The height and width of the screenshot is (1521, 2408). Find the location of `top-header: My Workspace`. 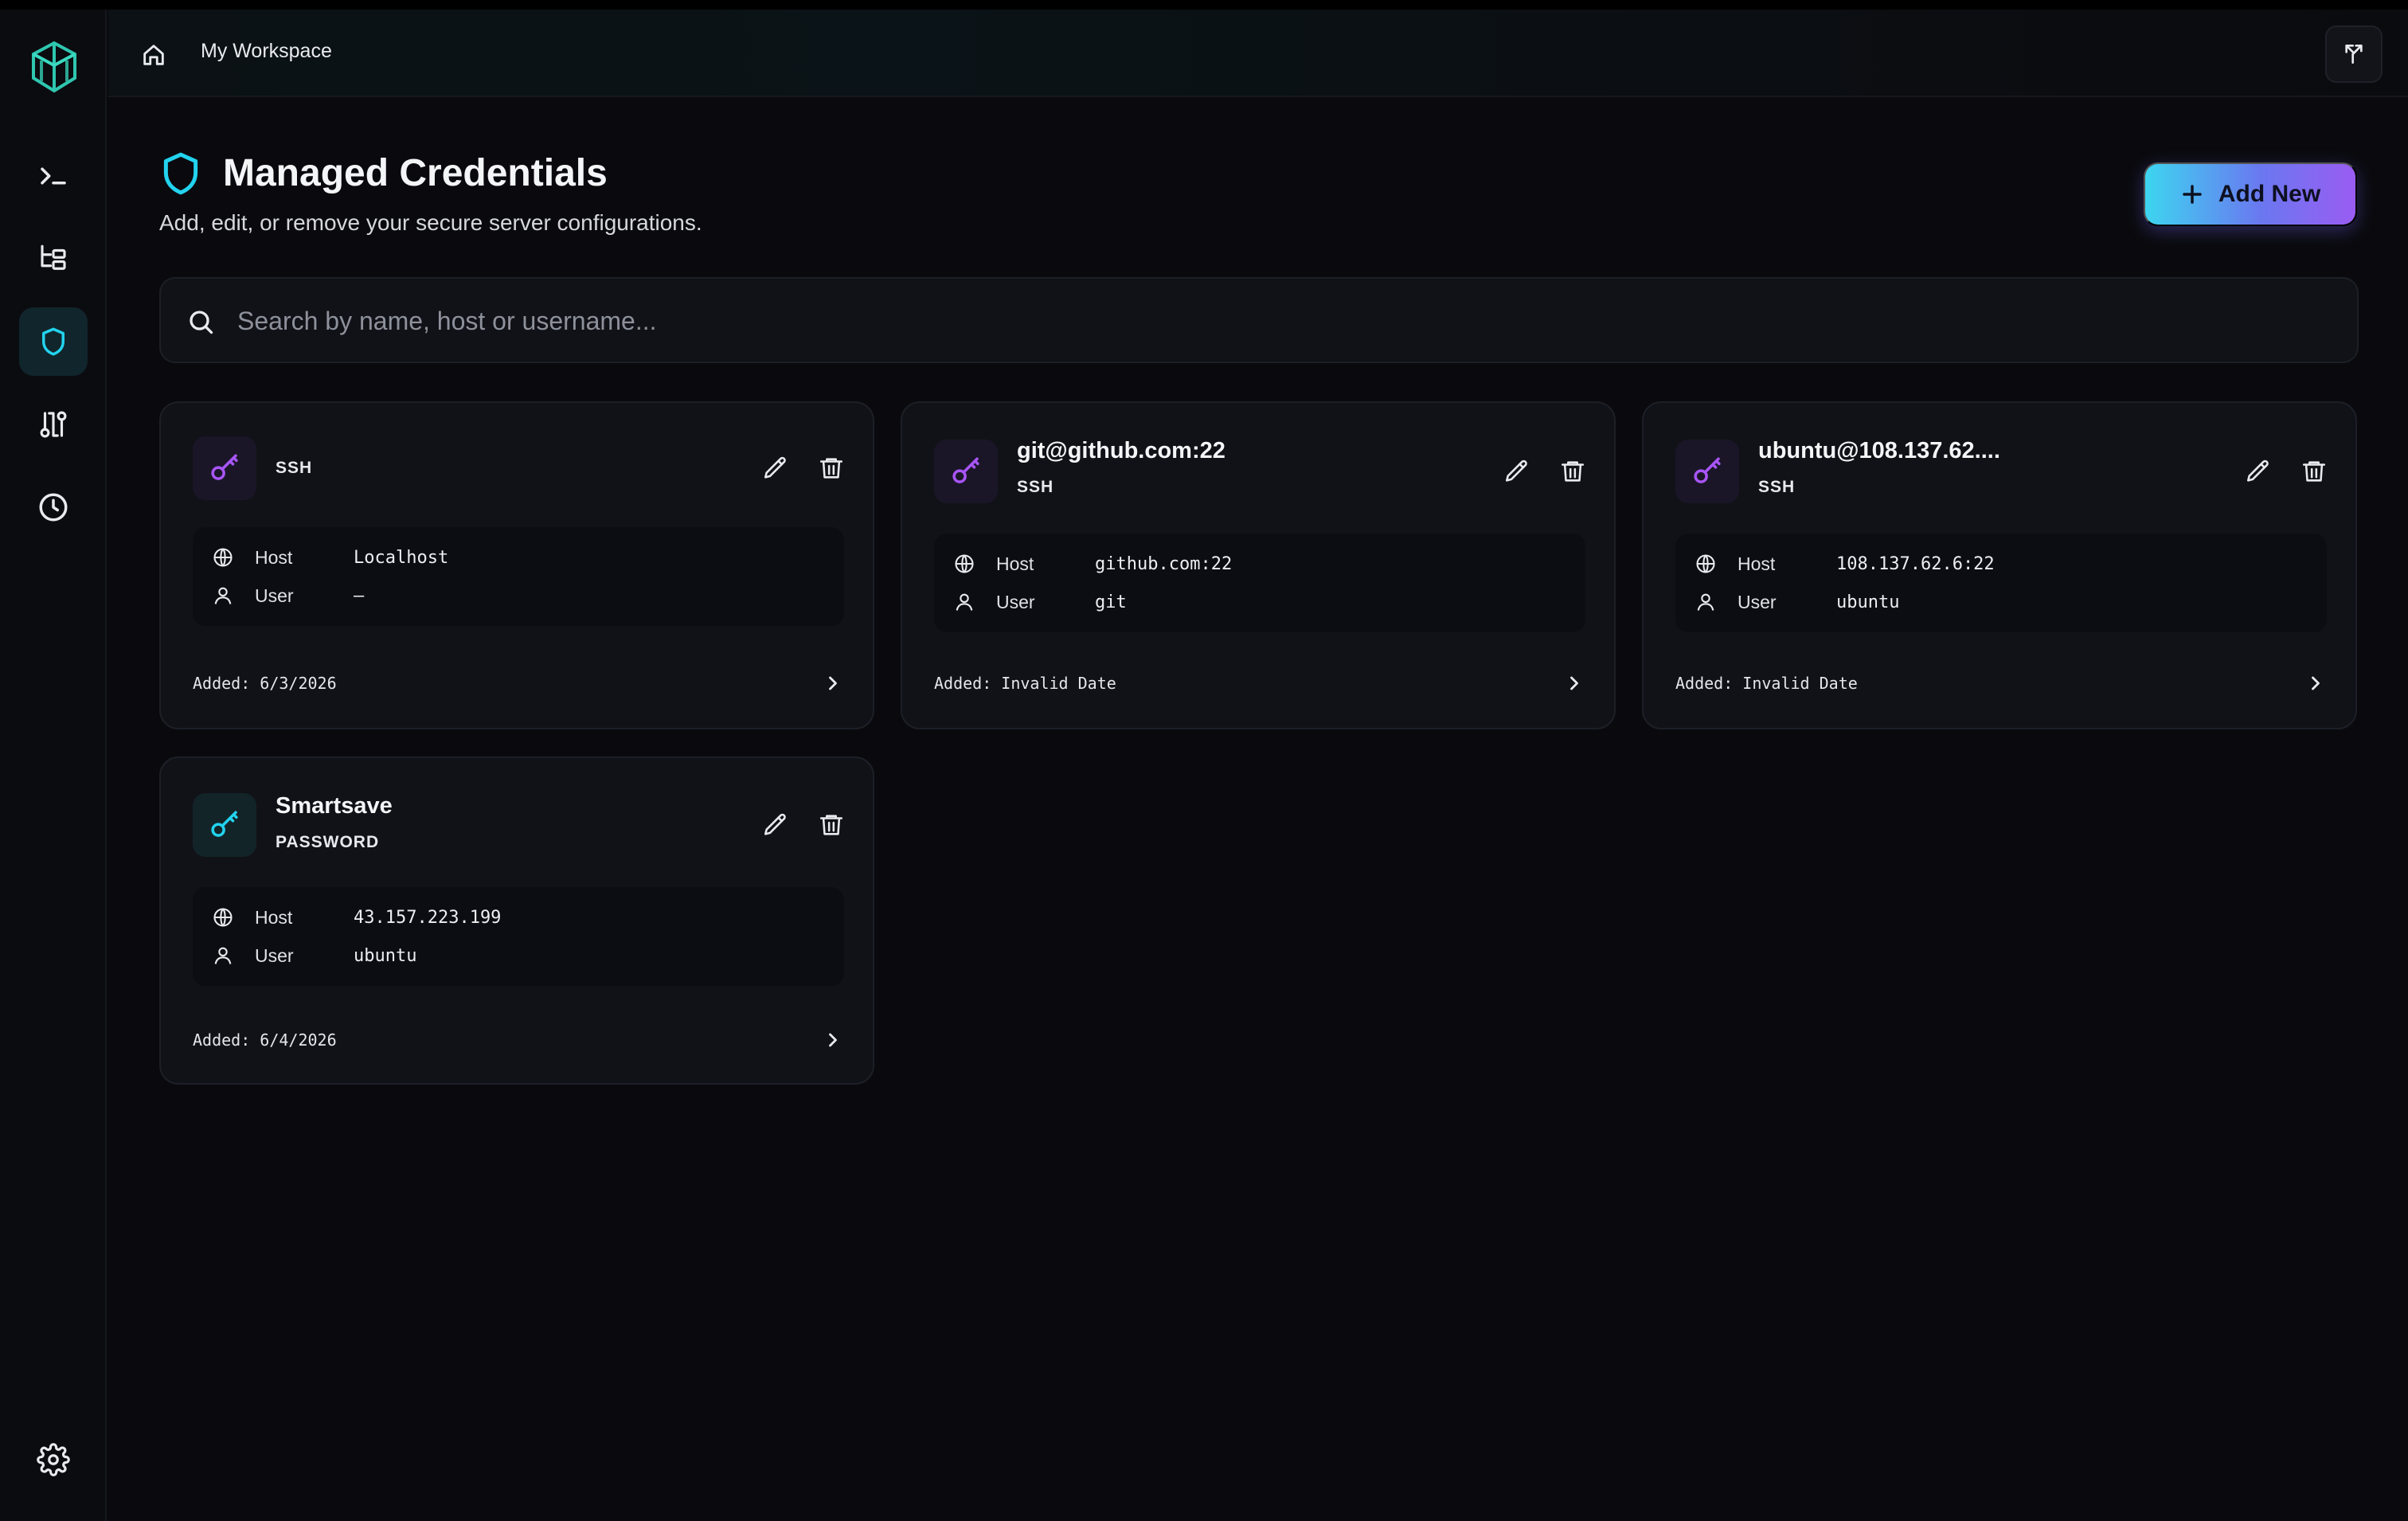

top-header: My Workspace is located at coordinates (1258, 53).